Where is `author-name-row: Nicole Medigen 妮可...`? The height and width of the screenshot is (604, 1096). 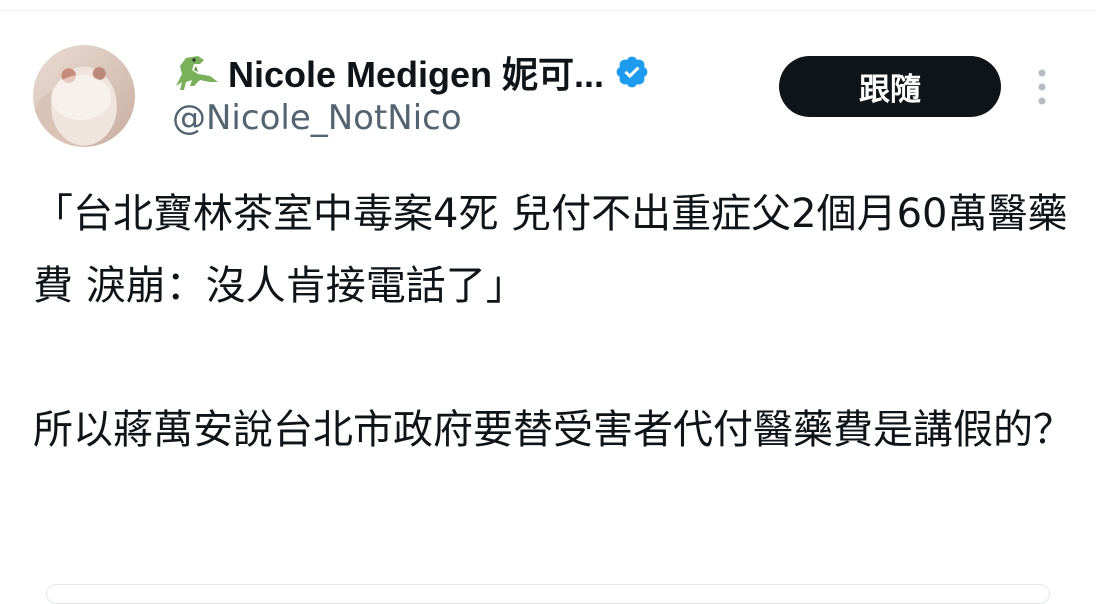 author-name-row: Nicole Medigen 妮可... is located at coordinates (410, 73).